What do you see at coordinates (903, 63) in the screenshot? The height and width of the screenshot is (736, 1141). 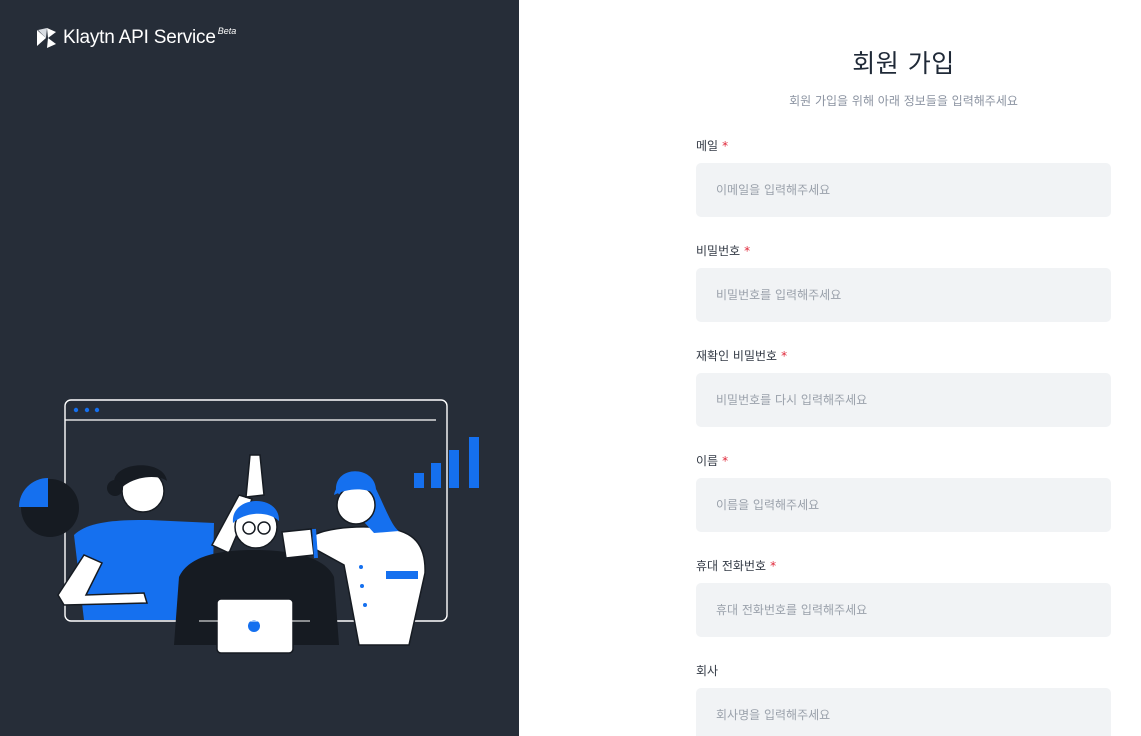 I see `page-title: 회원 가입` at bounding box center [903, 63].